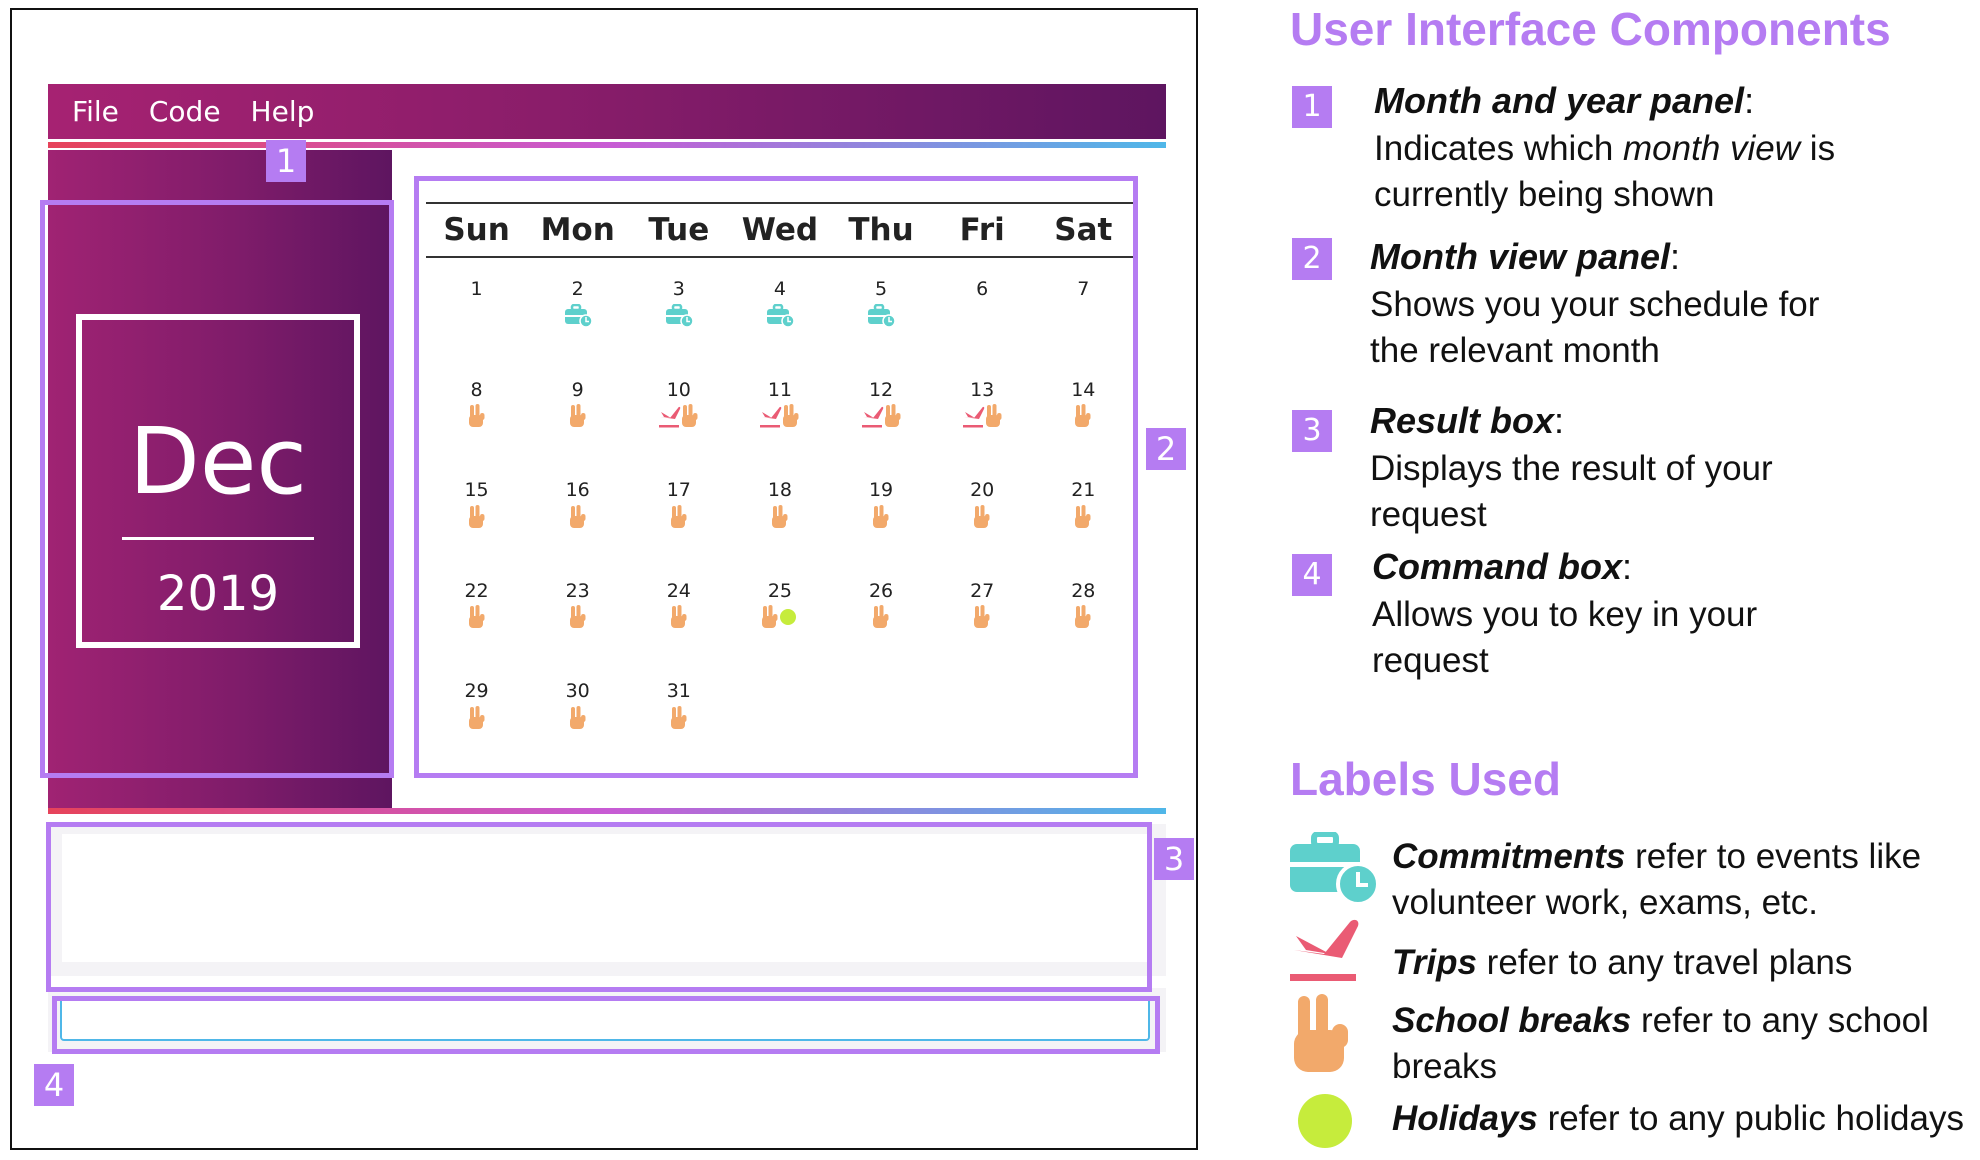 The height and width of the screenshot is (1160, 1980). Describe the element at coordinates (607, 111) in the screenshot. I see `menu-bar: File Code Help` at that location.